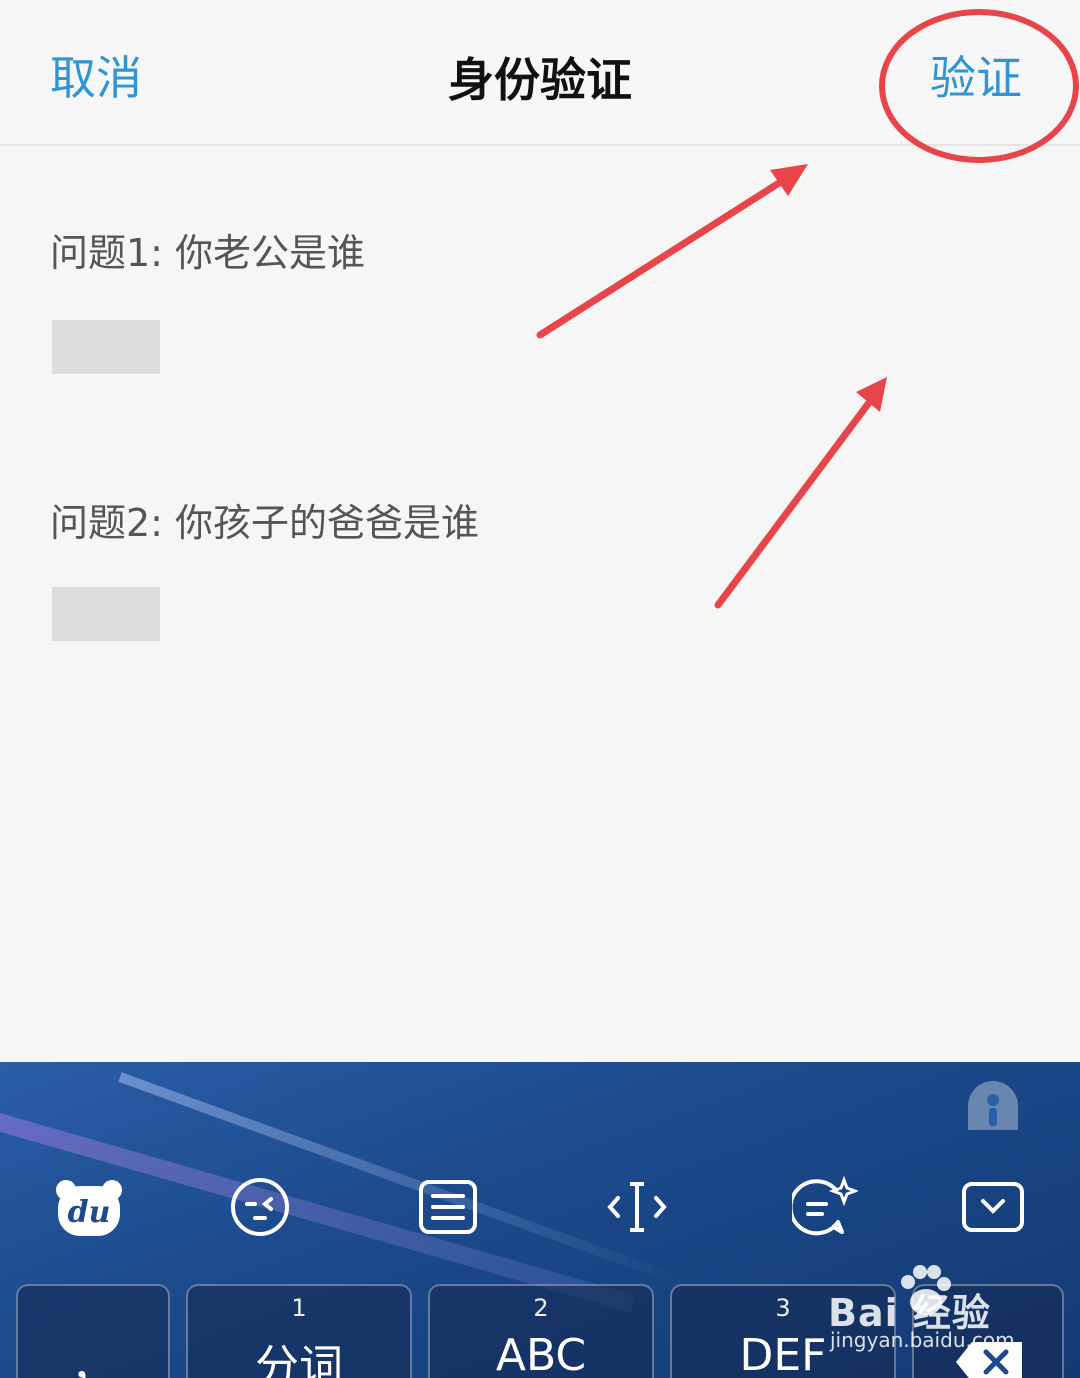 The image size is (1080, 1378). I want to click on page-title: 身份验证, so click(540, 80).